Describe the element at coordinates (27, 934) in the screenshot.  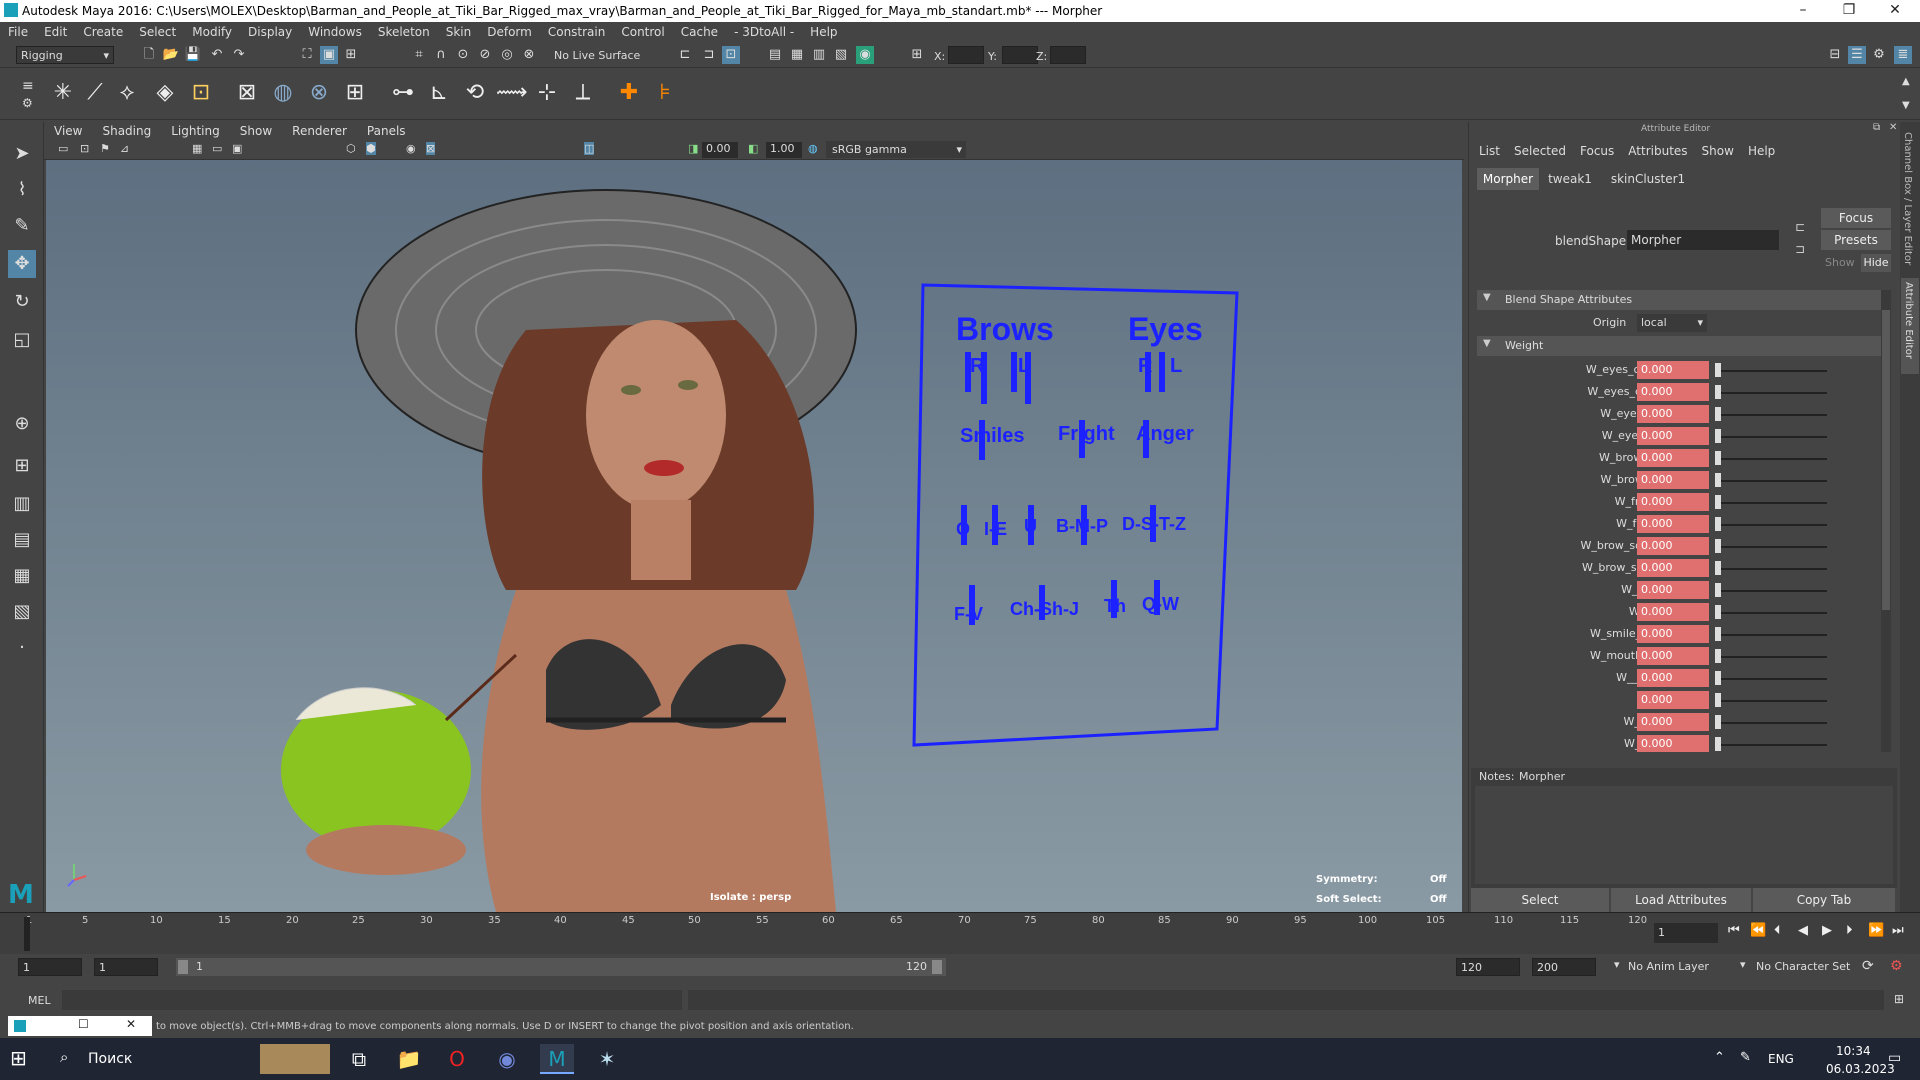
I see `current-time-marker` at that location.